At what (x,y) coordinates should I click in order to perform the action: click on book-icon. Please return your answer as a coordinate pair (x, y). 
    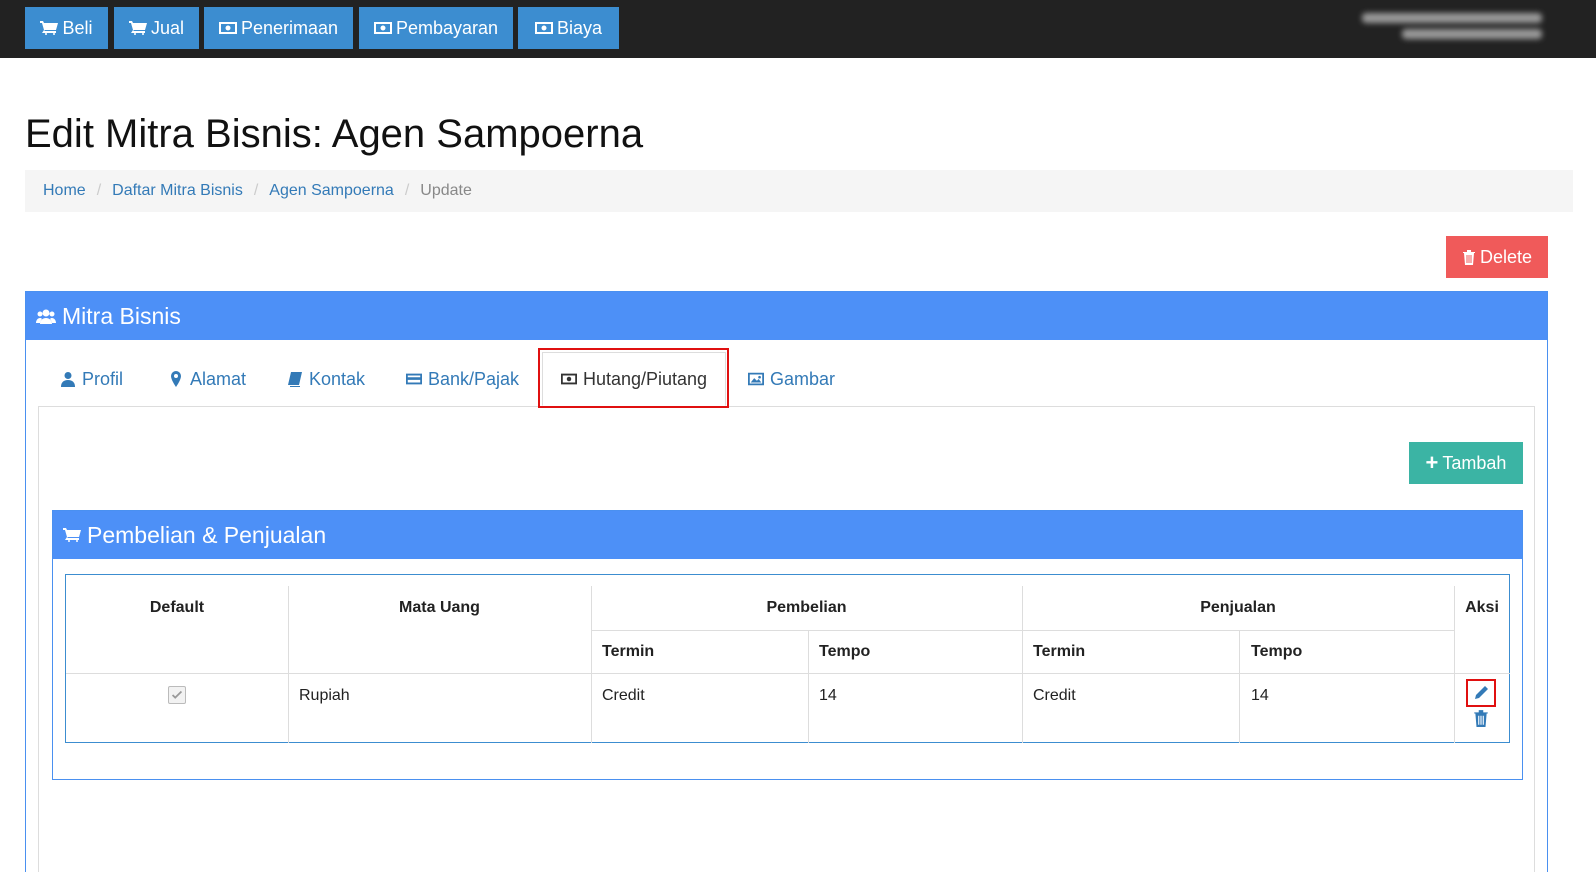
    Looking at the image, I should click on (295, 379).